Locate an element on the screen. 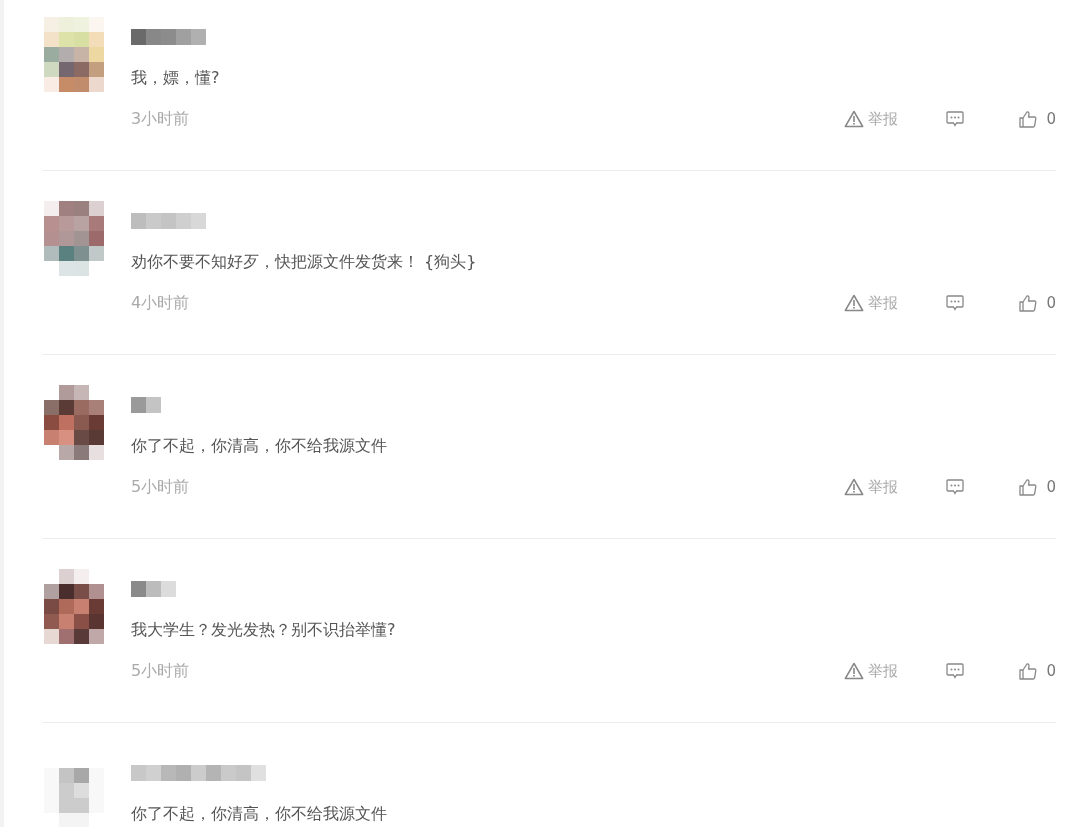 The width and height of the screenshot is (1080, 827). comment-text: 我大学生？发光发热？别不识抬举懂? is located at coordinates (264, 630).